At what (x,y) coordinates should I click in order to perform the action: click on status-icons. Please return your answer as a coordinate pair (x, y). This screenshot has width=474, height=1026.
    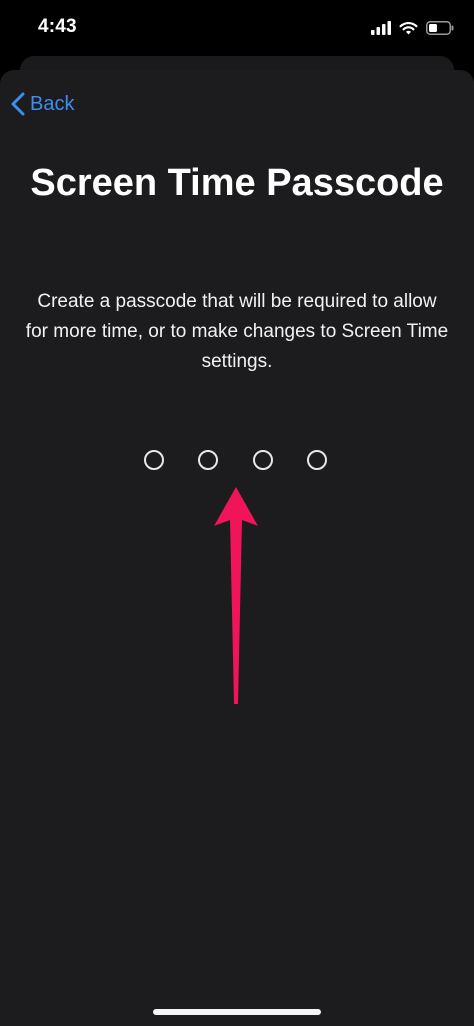
    Looking at the image, I should click on (412, 28).